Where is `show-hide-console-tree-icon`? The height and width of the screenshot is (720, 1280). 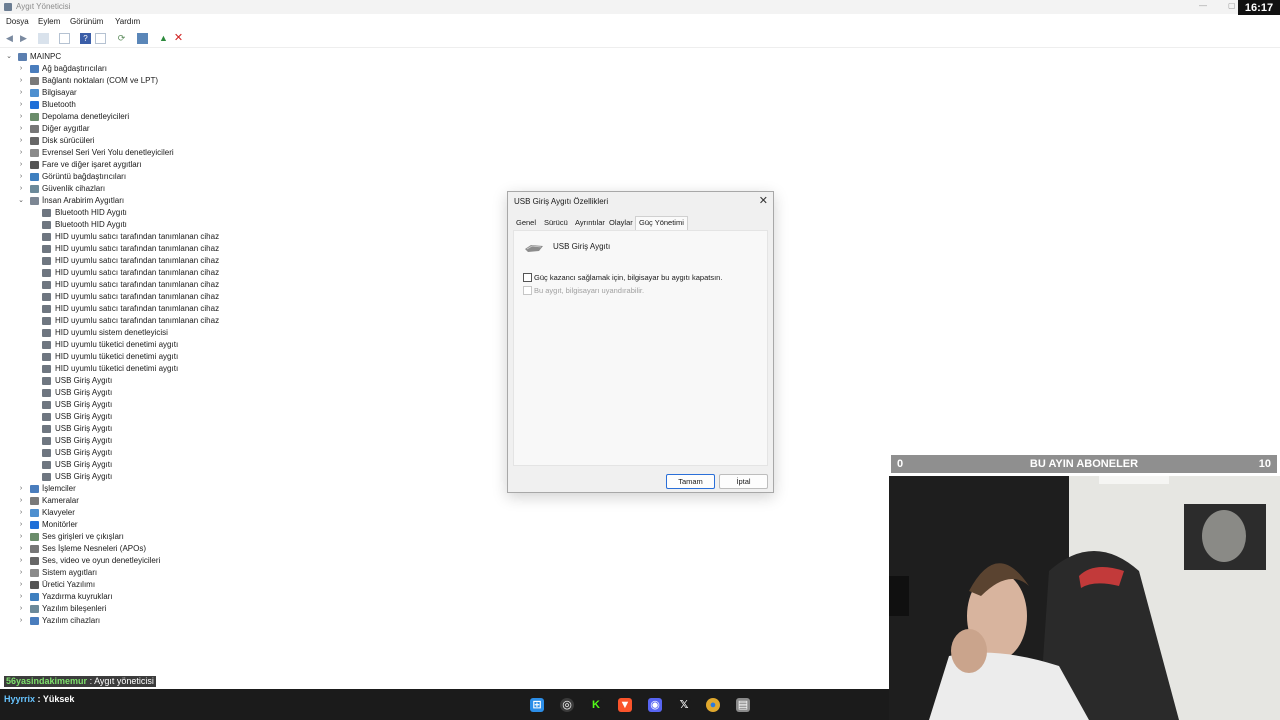 show-hide-console-tree-icon is located at coordinates (43, 38).